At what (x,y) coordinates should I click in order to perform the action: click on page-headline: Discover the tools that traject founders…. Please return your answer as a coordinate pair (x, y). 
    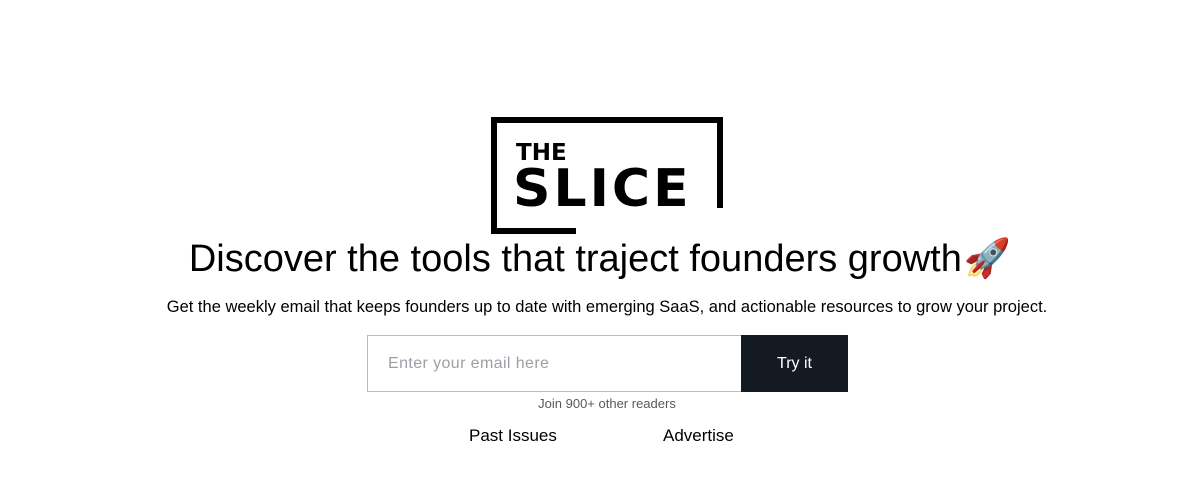
    Looking at the image, I should click on (600, 259).